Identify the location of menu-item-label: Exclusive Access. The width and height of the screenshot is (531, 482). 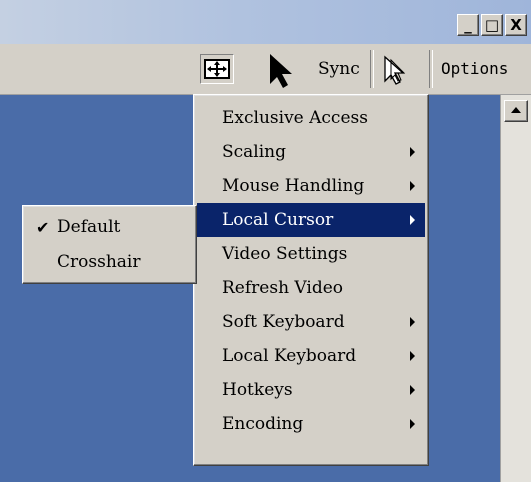
(295, 118).